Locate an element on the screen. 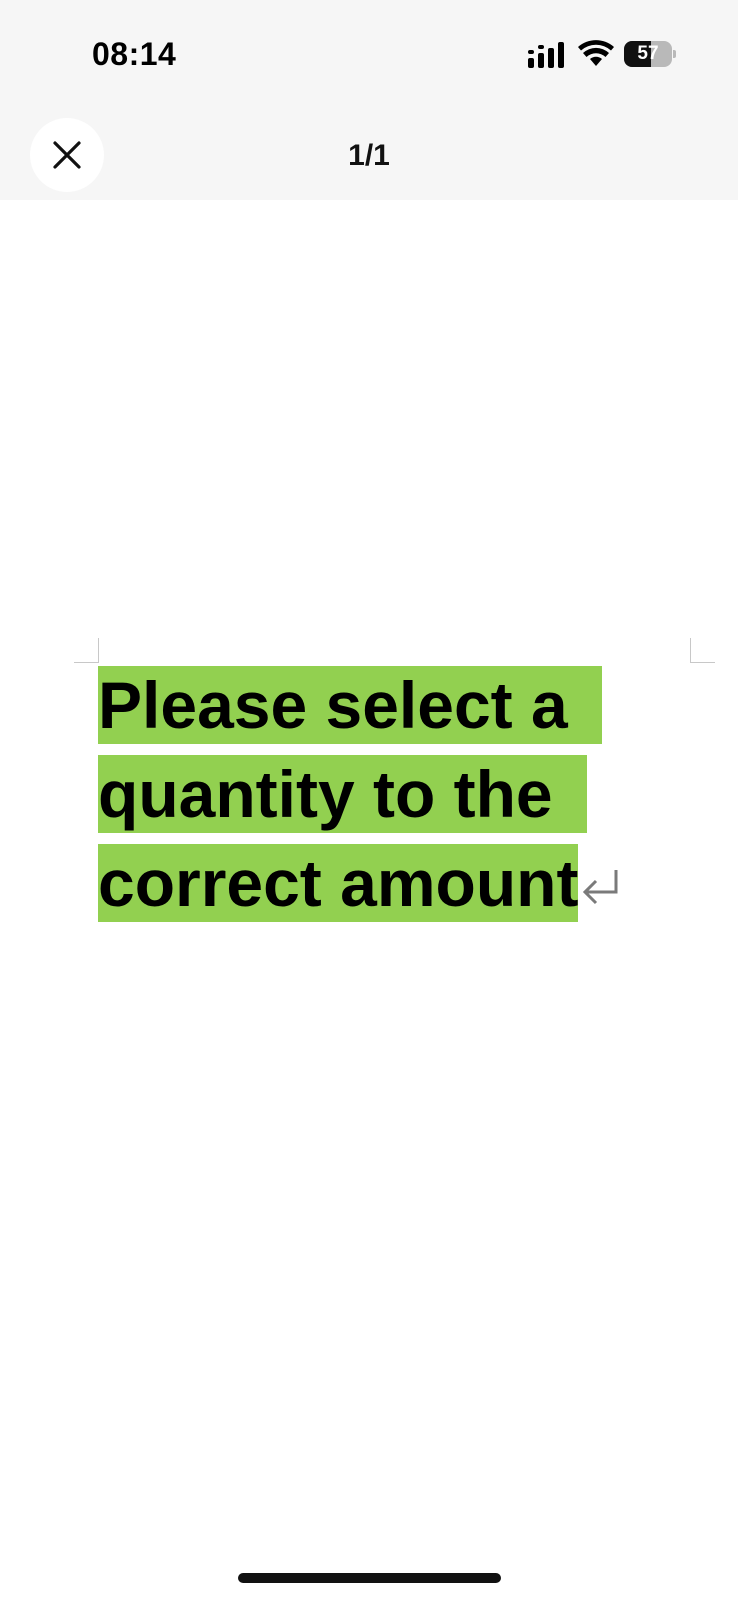  status-time: 08:14 is located at coordinates (134, 54).